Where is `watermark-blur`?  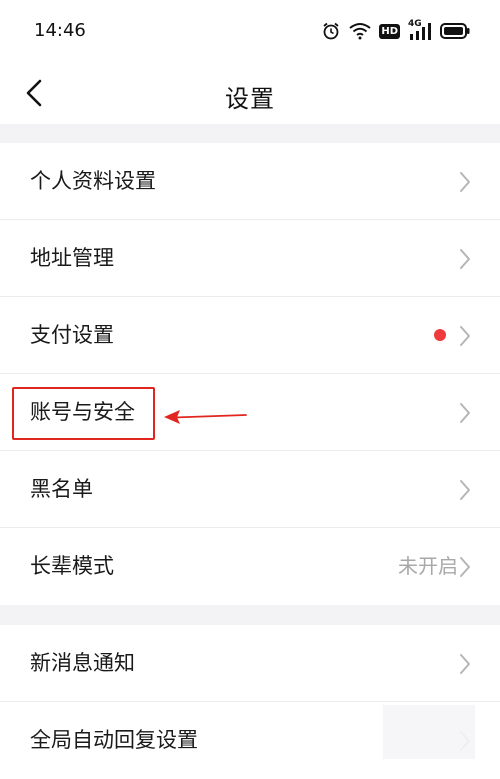 watermark-blur is located at coordinates (429, 732).